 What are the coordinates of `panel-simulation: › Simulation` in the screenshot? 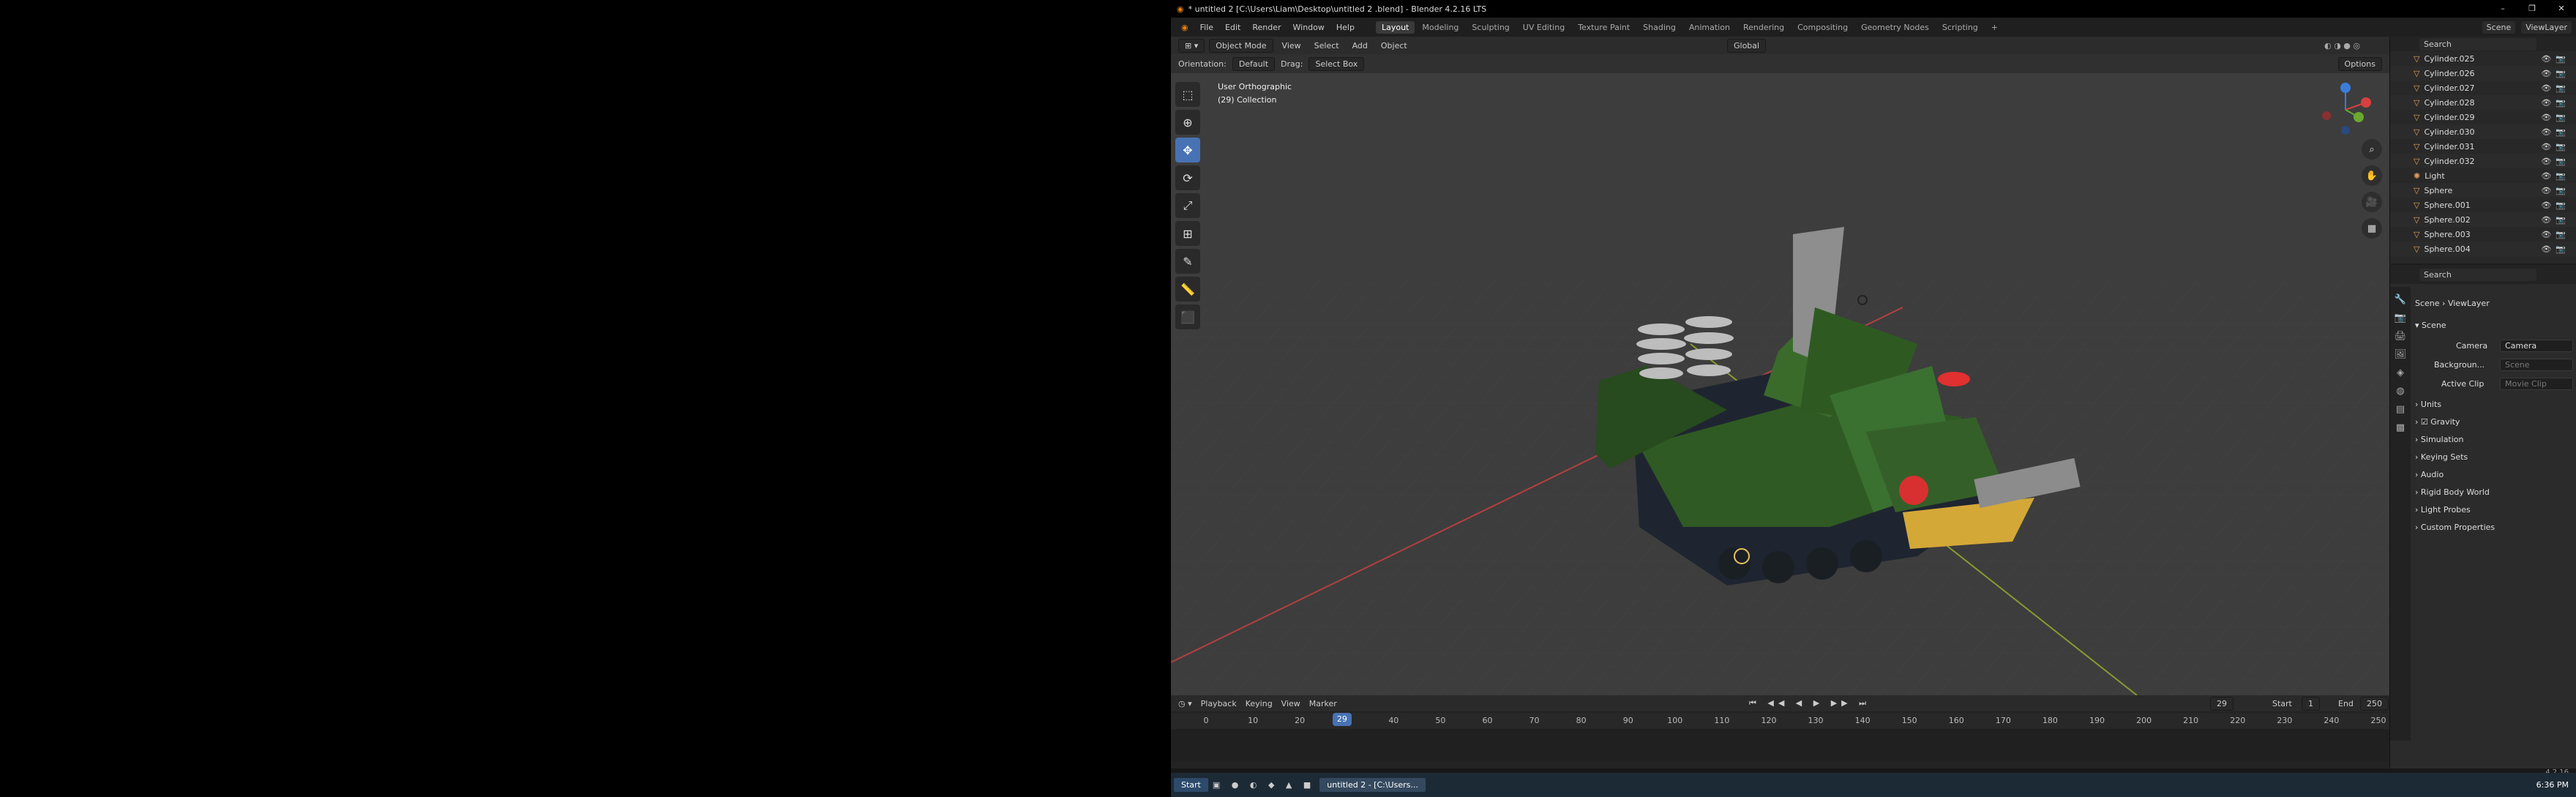 It's located at (2439, 440).